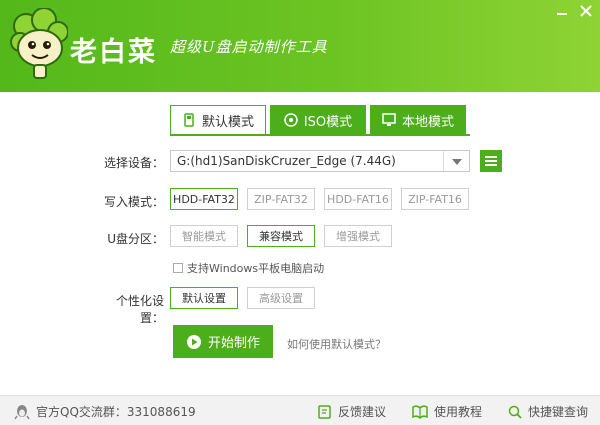  What do you see at coordinates (133, 202) in the screenshot?
I see `write-mode-label: 写入模式：` at bounding box center [133, 202].